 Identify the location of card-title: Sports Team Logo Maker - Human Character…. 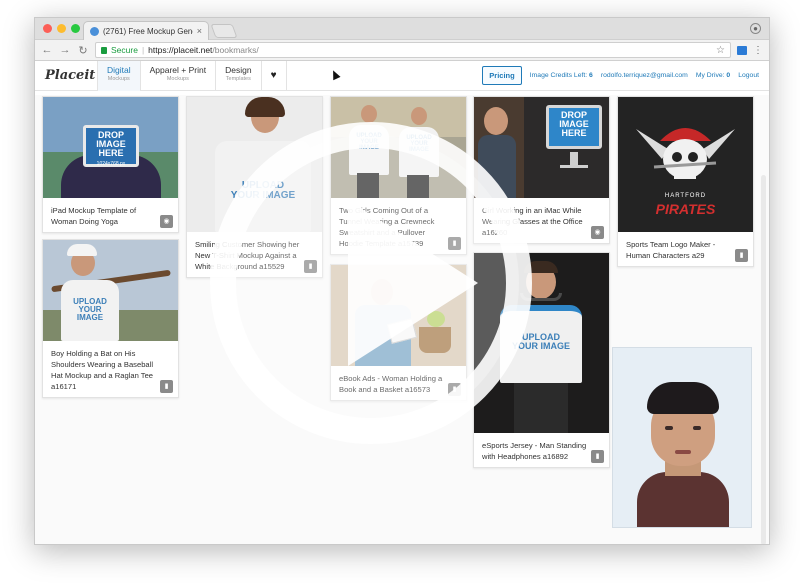
(671, 250).